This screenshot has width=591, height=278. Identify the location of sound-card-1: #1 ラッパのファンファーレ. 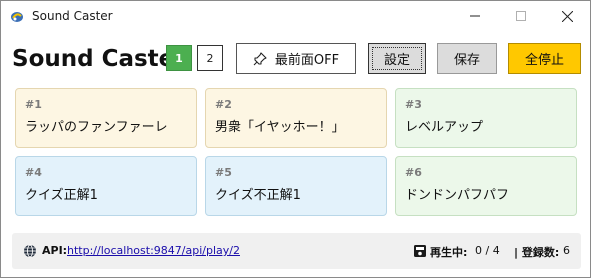
(106, 118).